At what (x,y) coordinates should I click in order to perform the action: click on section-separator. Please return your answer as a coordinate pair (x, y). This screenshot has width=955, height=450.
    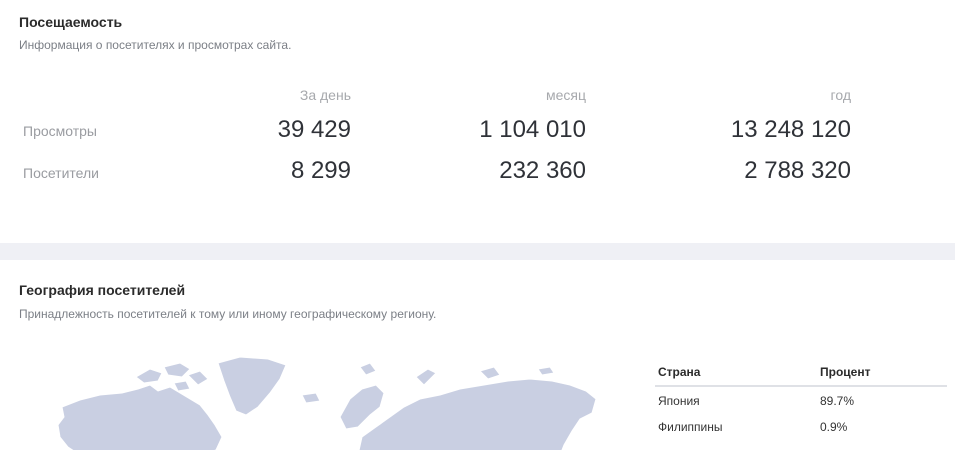
    Looking at the image, I should click on (477, 251).